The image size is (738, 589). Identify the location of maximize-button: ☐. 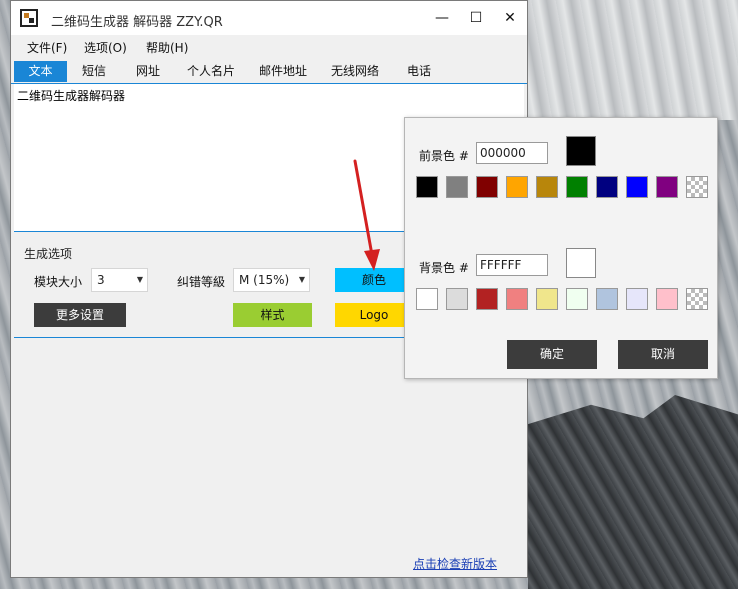
(476, 18).